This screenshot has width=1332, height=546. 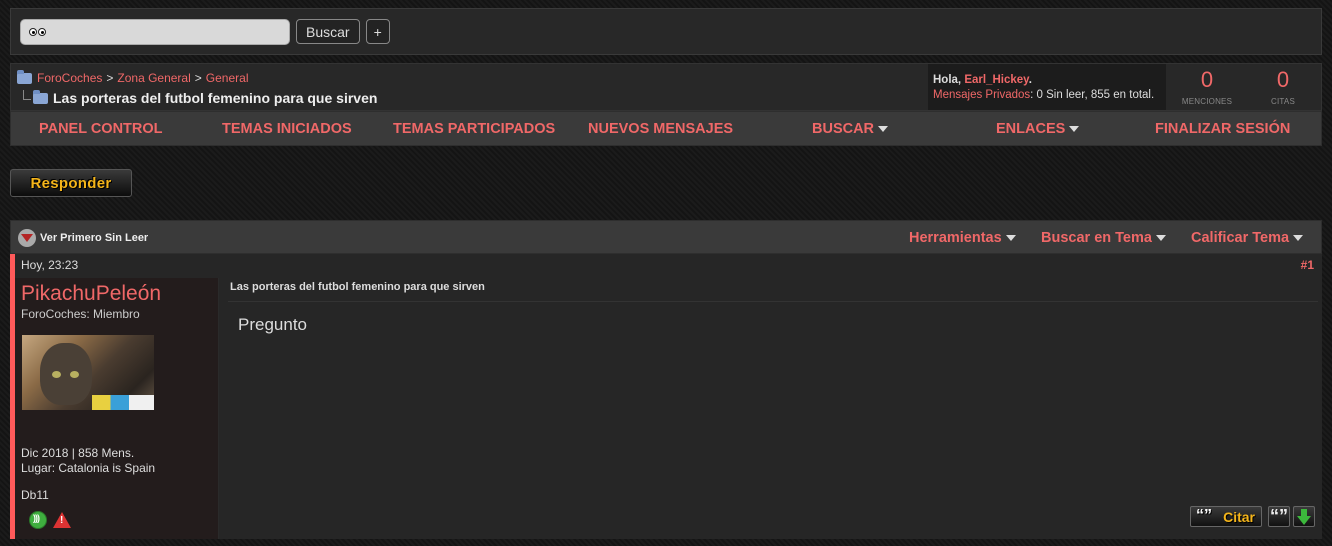 I want to click on nav-temas-participados: TEMAS PARTICIPADOS, so click(x=474, y=129).